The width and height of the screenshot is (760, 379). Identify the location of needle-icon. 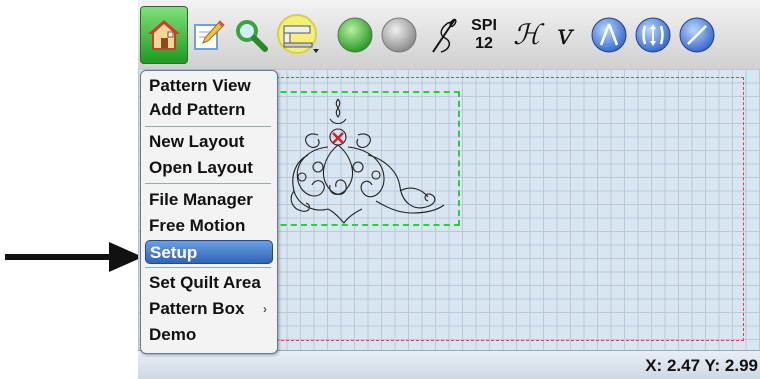
(697, 34).